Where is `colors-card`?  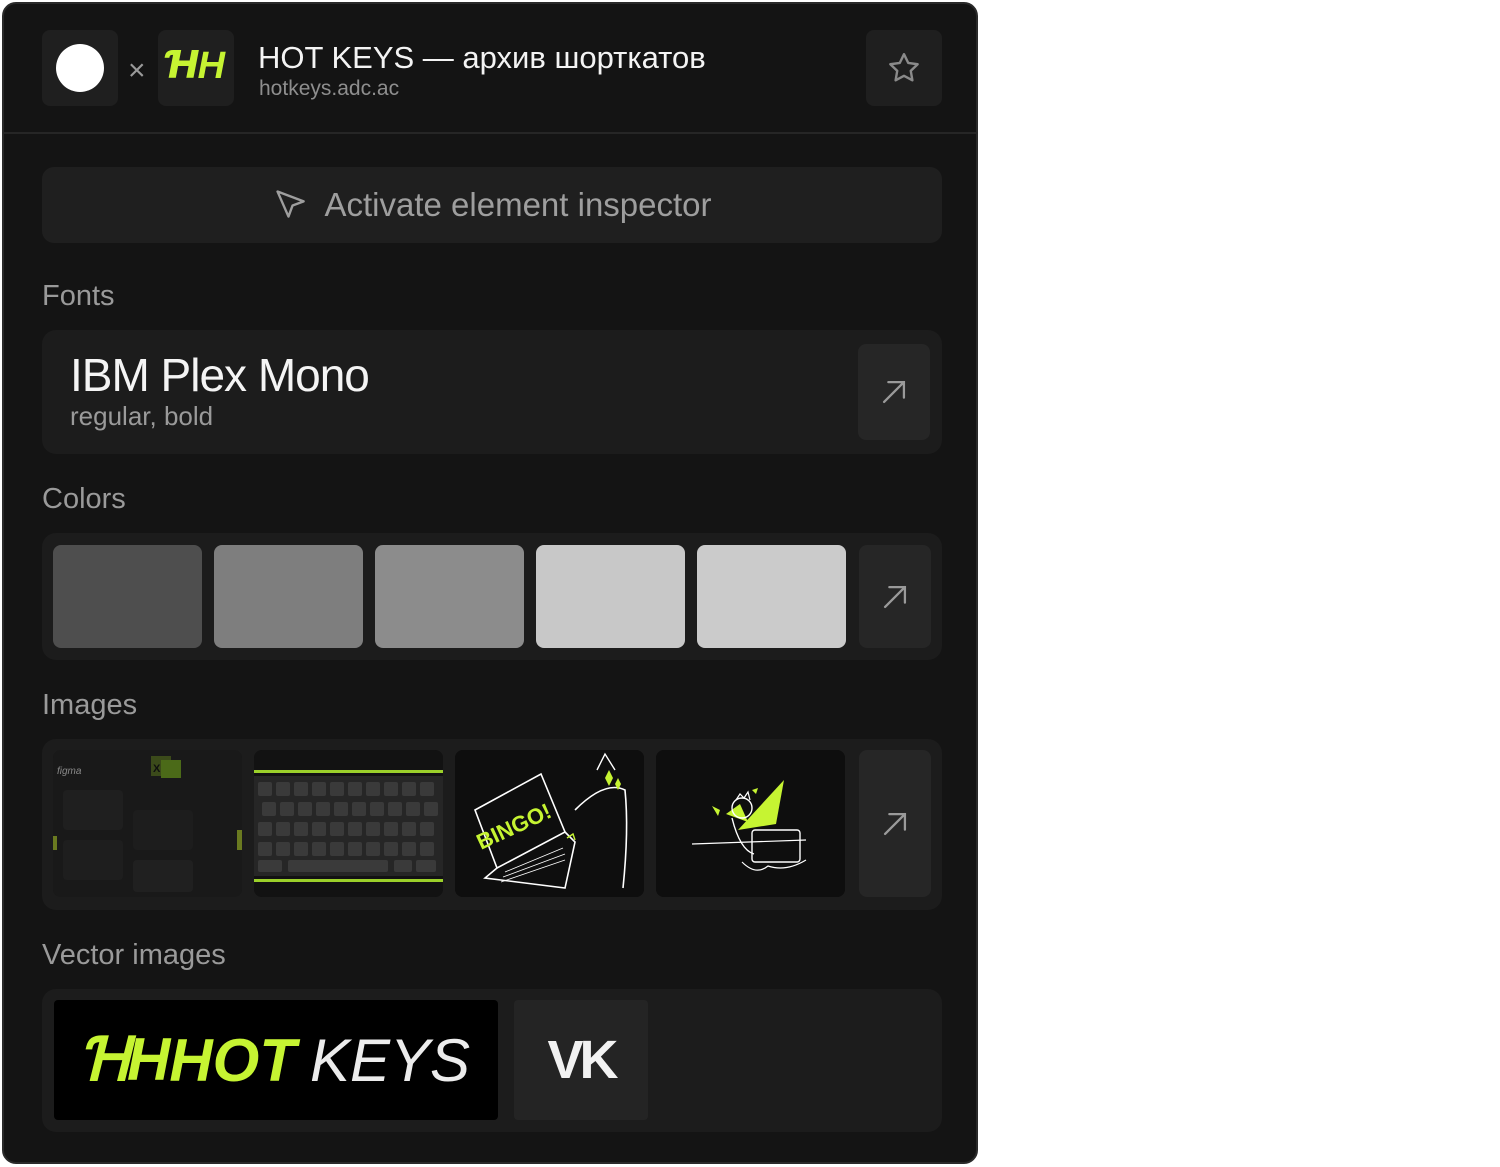 colors-card is located at coordinates (492, 596).